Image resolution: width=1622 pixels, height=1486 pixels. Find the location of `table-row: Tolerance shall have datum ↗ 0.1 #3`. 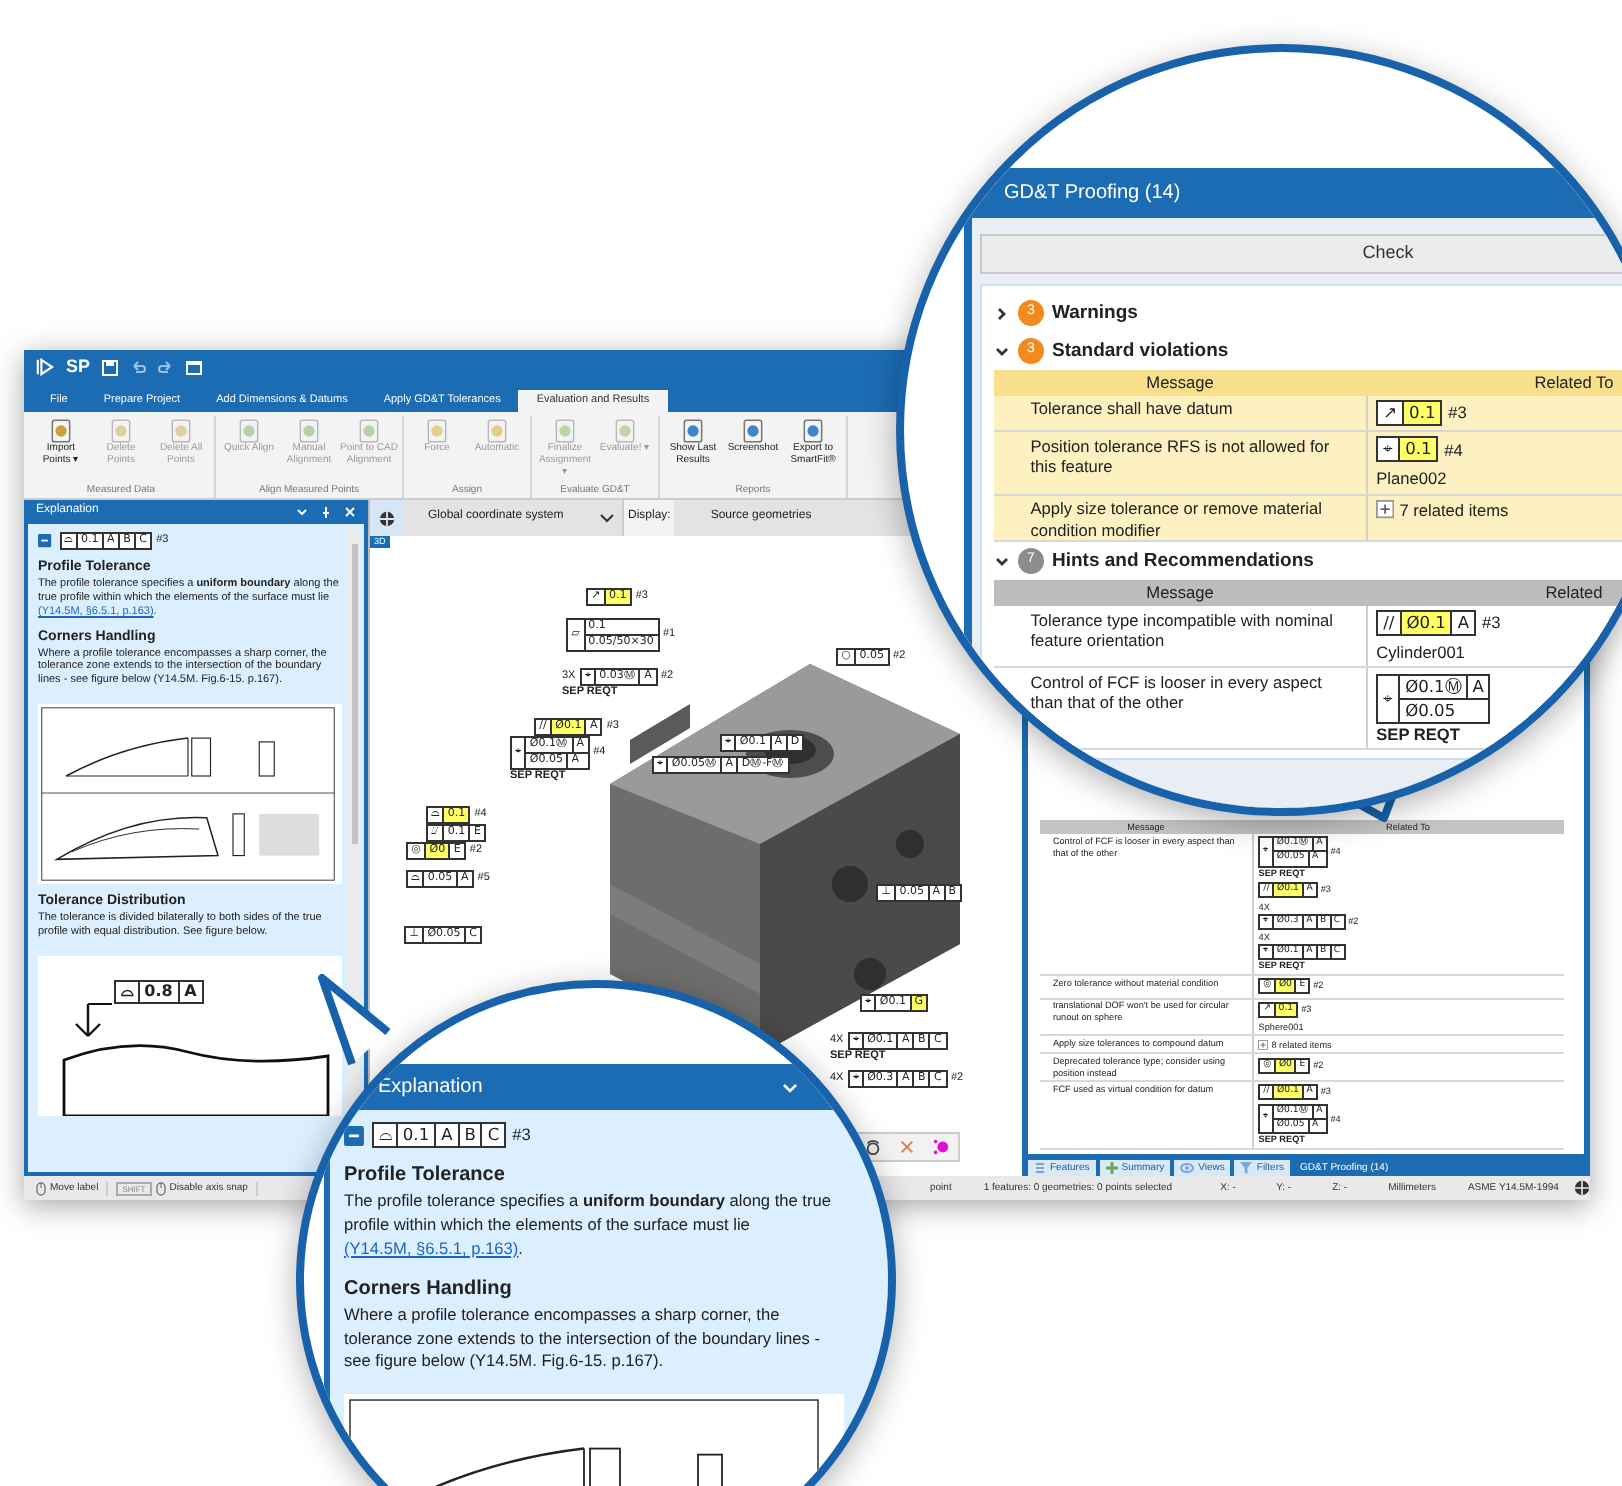

table-row: Tolerance shall have datum ↗ 0.1 #3 is located at coordinates (1308, 414).